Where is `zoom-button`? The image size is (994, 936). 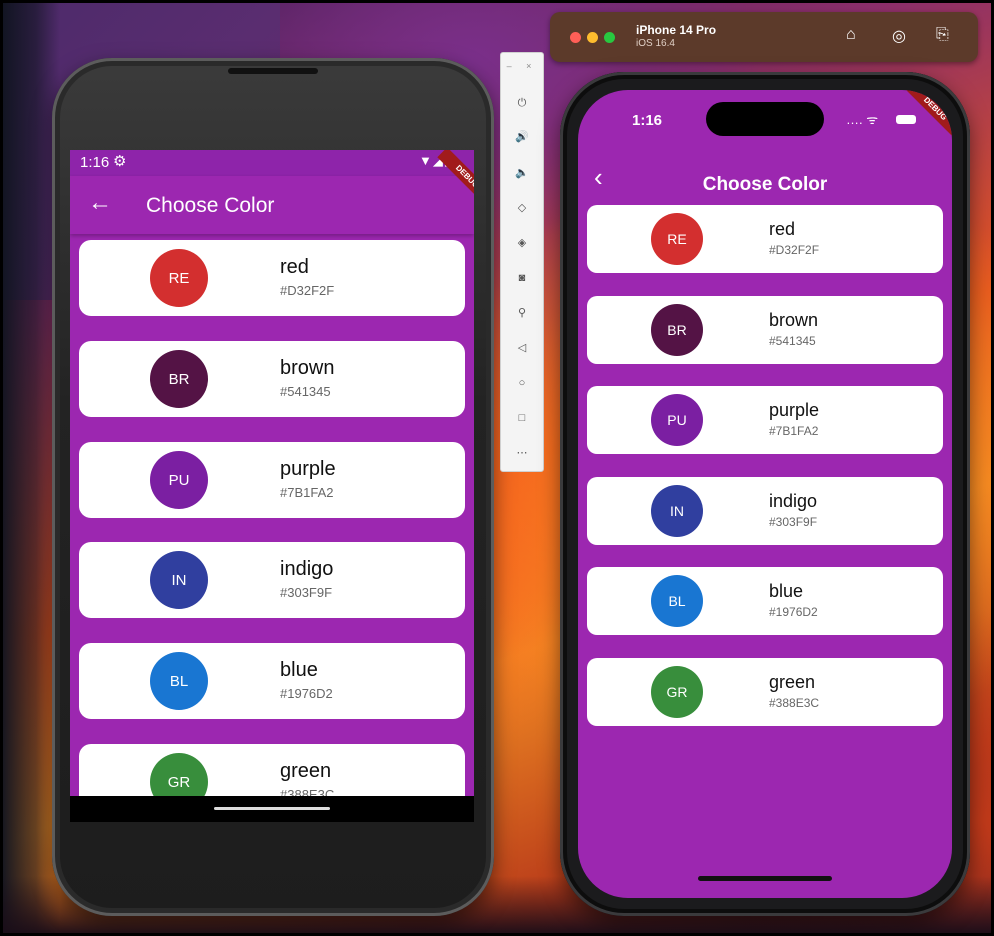
zoom-button is located at coordinates (609, 37).